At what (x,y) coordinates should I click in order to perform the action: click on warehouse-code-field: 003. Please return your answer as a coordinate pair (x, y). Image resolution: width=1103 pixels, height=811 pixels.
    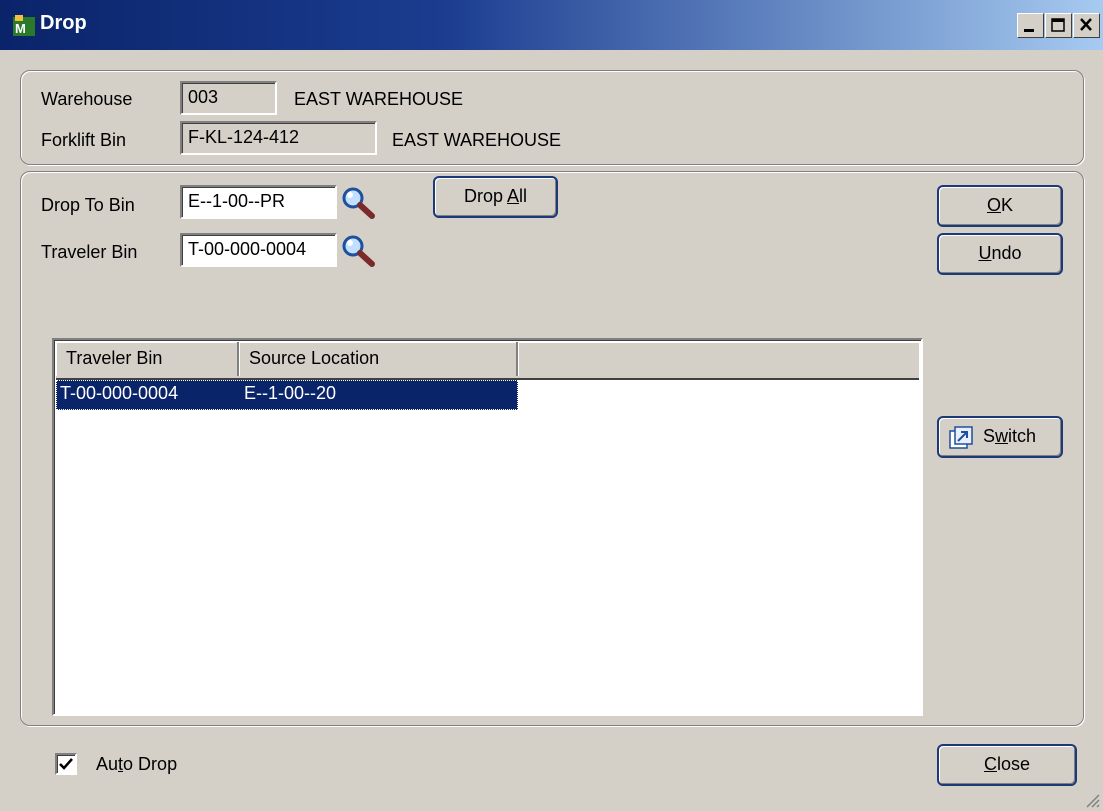
    Looking at the image, I should click on (228, 98).